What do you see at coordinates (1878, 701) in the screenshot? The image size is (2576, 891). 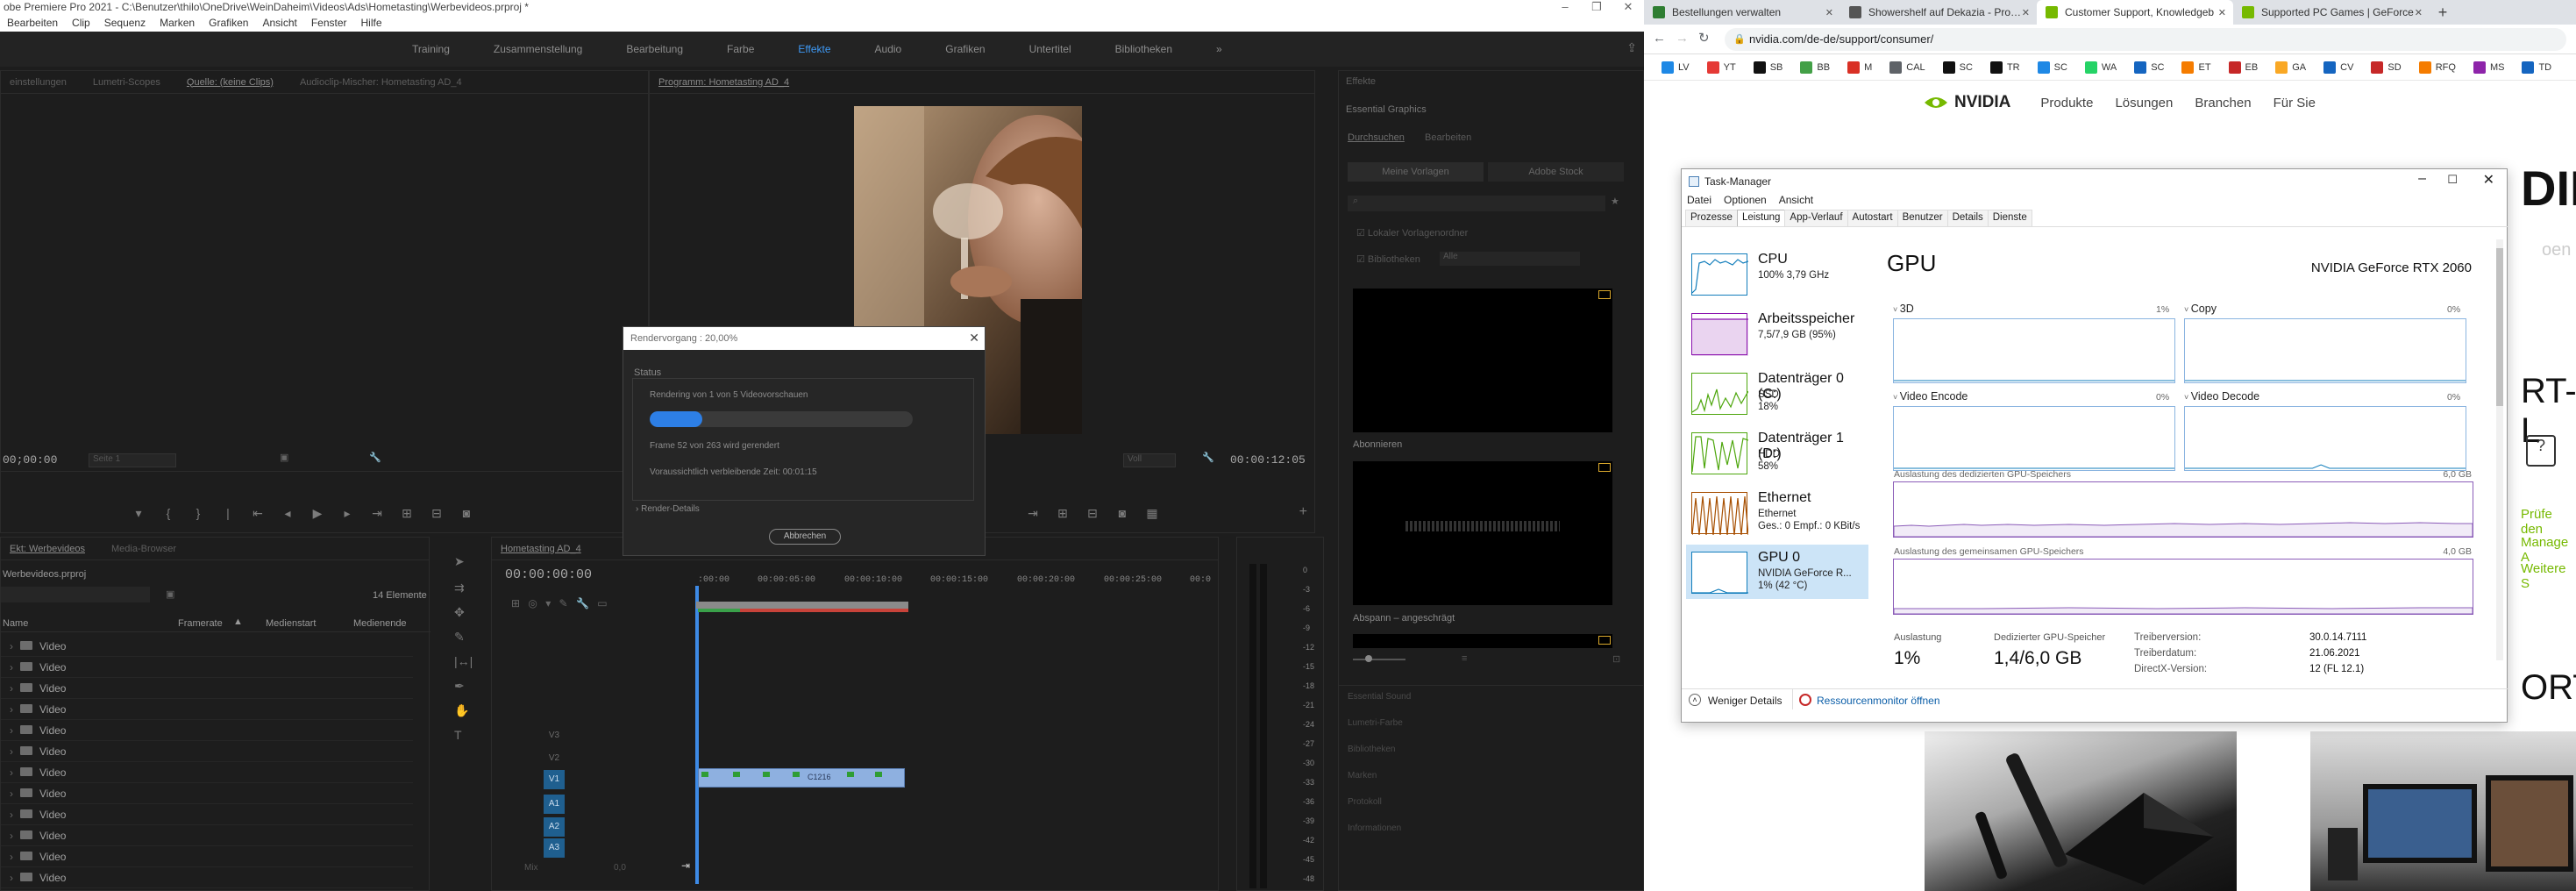 I see `resource-monitor-link: Ressourcenmonitor öffnen` at bounding box center [1878, 701].